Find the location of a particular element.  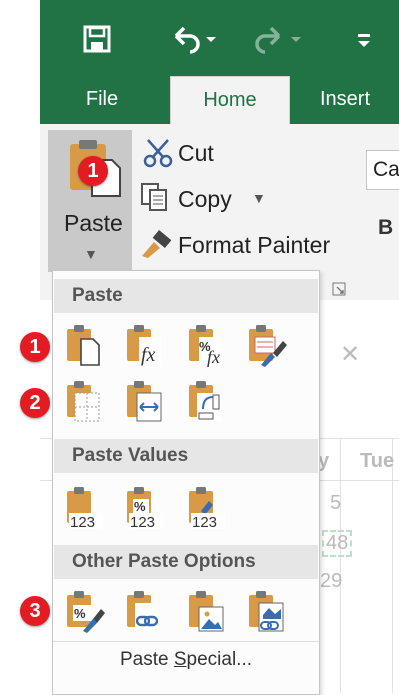

step-marker-1-row: 1 is located at coordinates (35, 347).